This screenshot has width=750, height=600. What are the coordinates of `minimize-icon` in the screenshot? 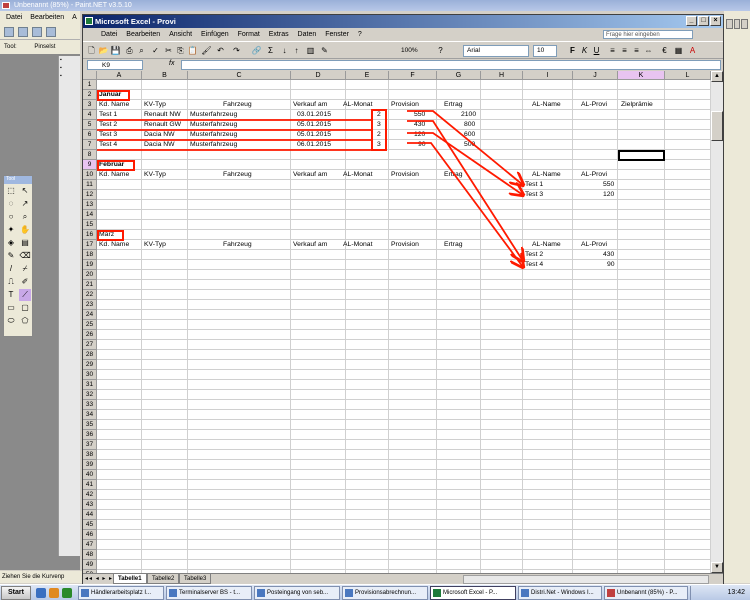 It's located at (729, 24).